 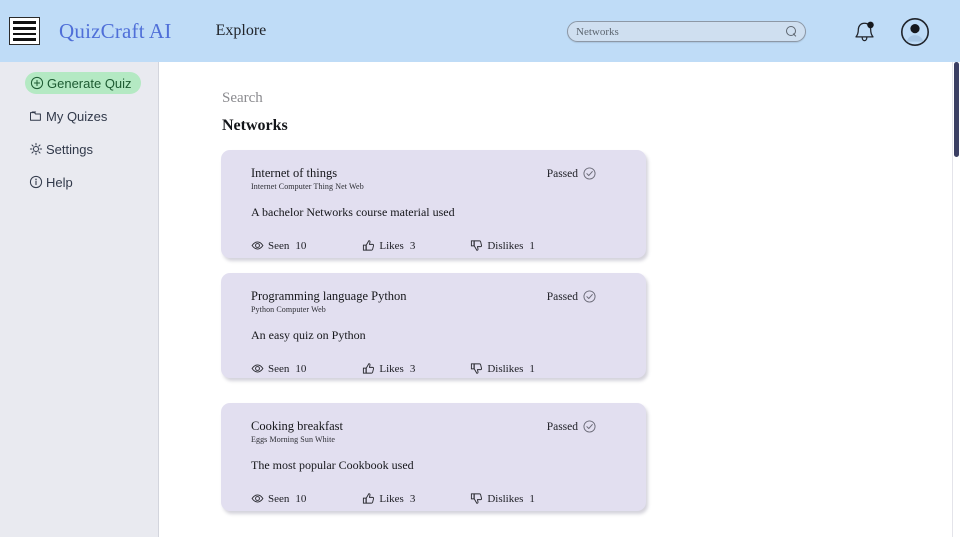 What do you see at coordinates (36, 149) in the screenshot?
I see `gear-icon` at bounding box center [36, 149].